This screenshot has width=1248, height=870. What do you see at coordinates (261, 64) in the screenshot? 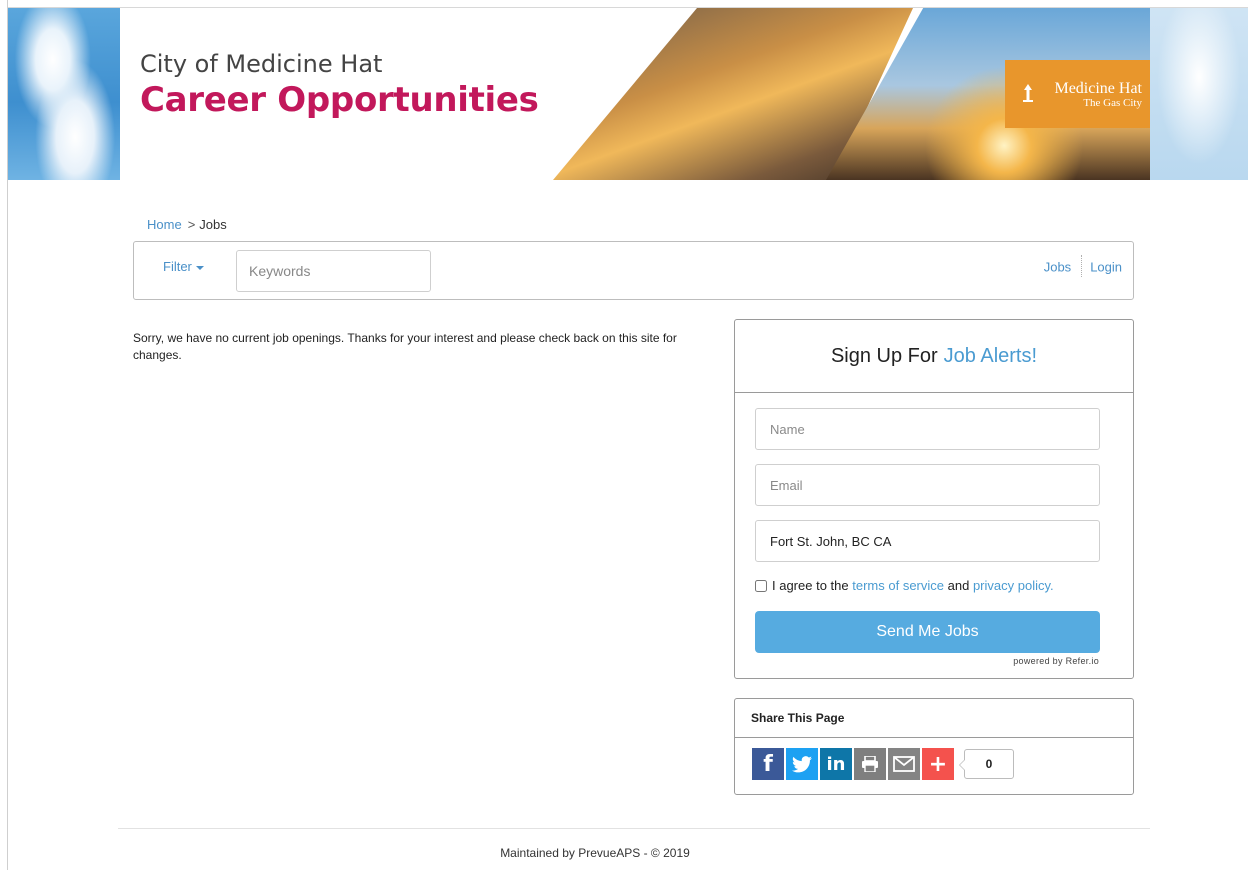
I see `site-title-small: City of Medicine Hat` at bounding box center [261, 64].